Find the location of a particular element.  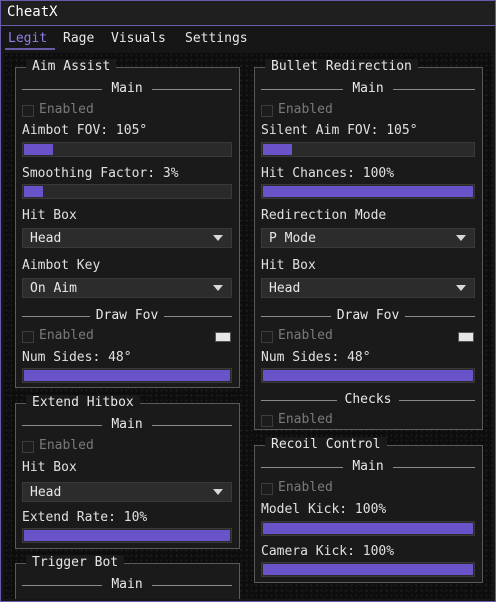

checks-enabled-checkbox is located at coordinates (267, 421).